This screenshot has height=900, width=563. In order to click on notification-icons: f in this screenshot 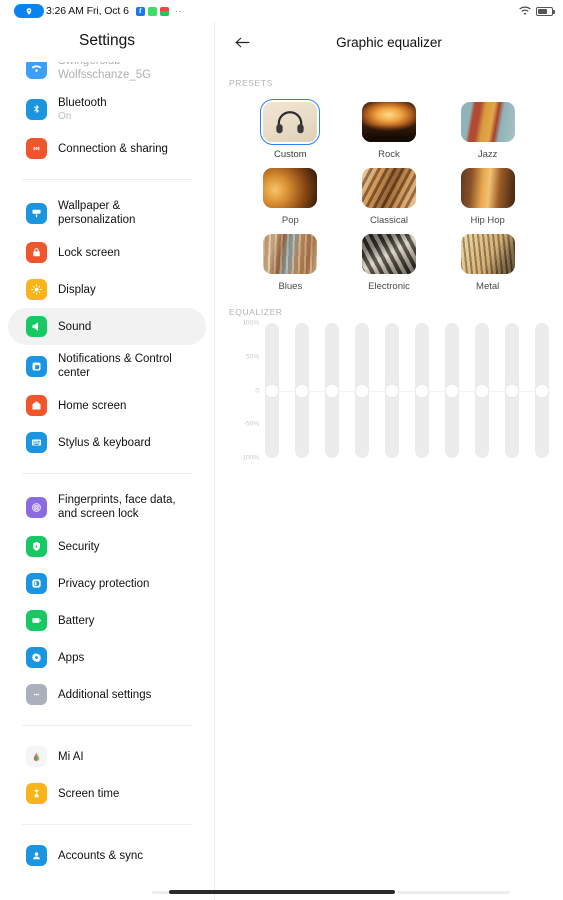, I will do `click(152, 11)`.